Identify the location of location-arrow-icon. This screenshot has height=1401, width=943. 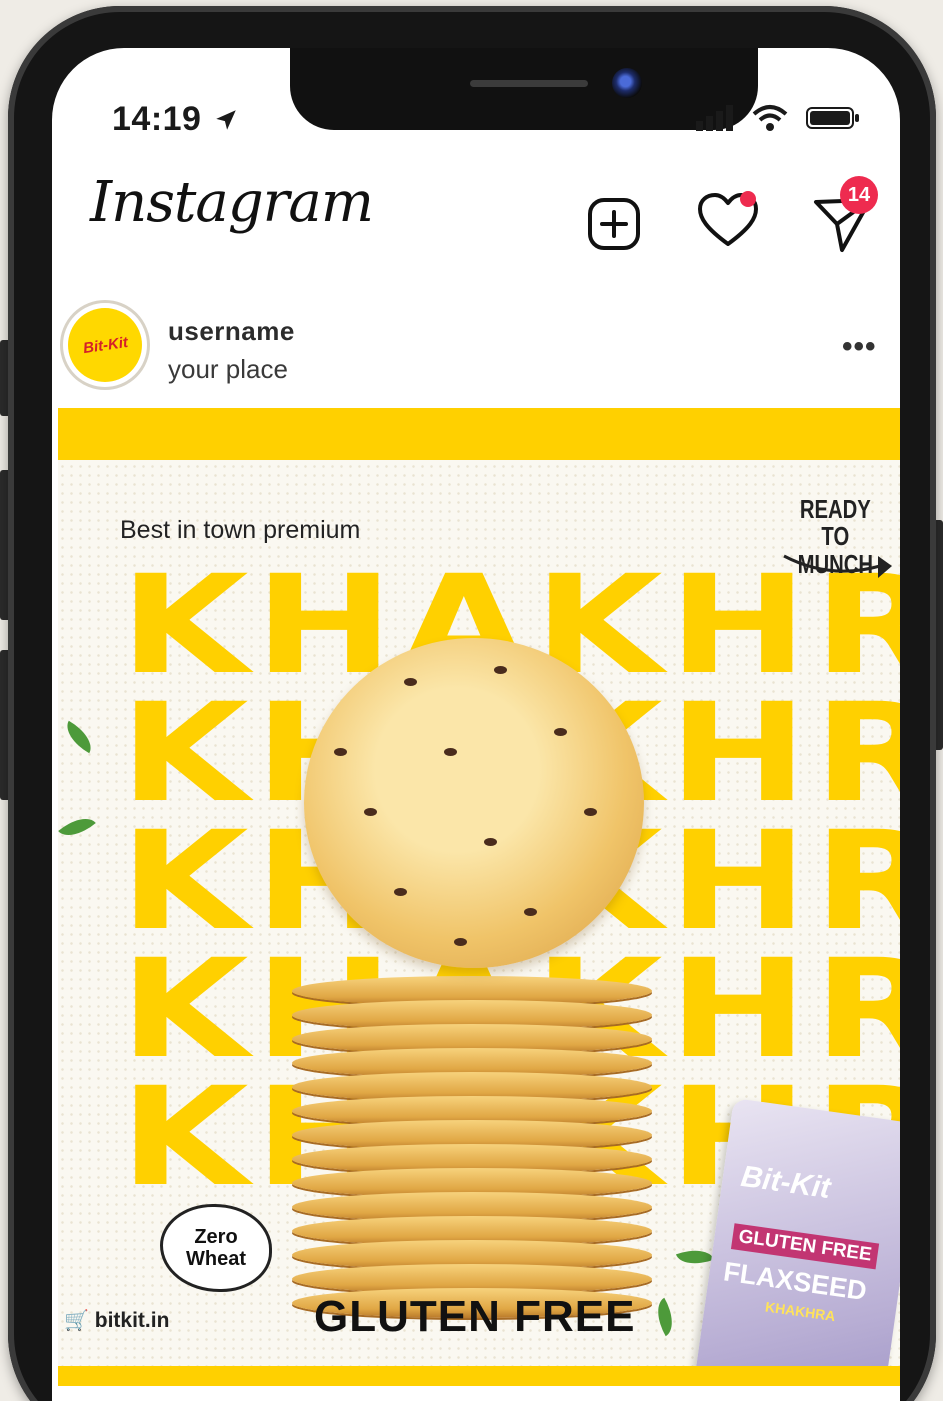
(226, 120).